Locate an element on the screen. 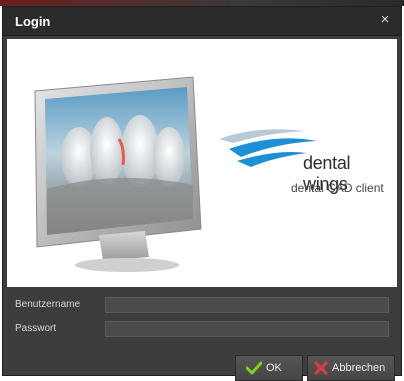 This screenshot has height=381, width=404. password-label: Passwort is located at coordinates (36, 328).